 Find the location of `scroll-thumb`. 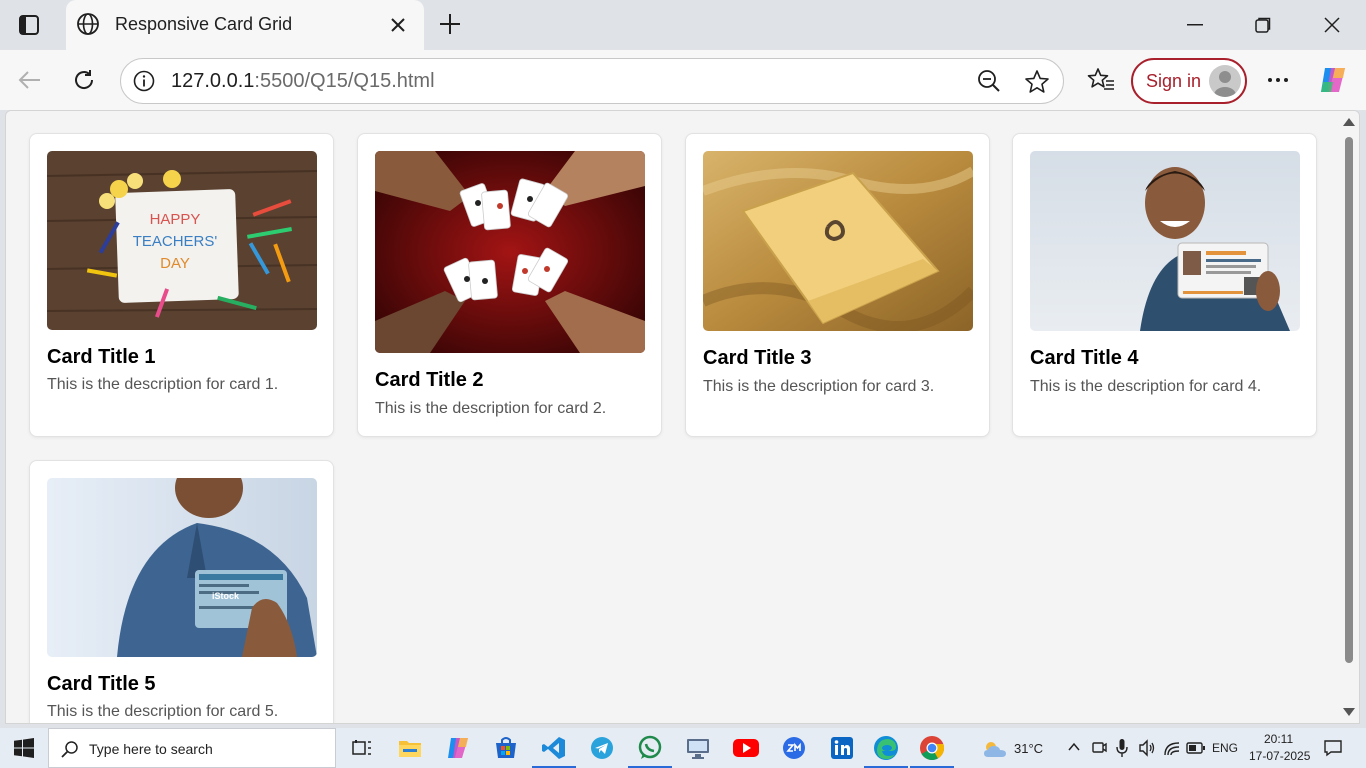

scroll-thumb is located at coordinates (1349, 400).